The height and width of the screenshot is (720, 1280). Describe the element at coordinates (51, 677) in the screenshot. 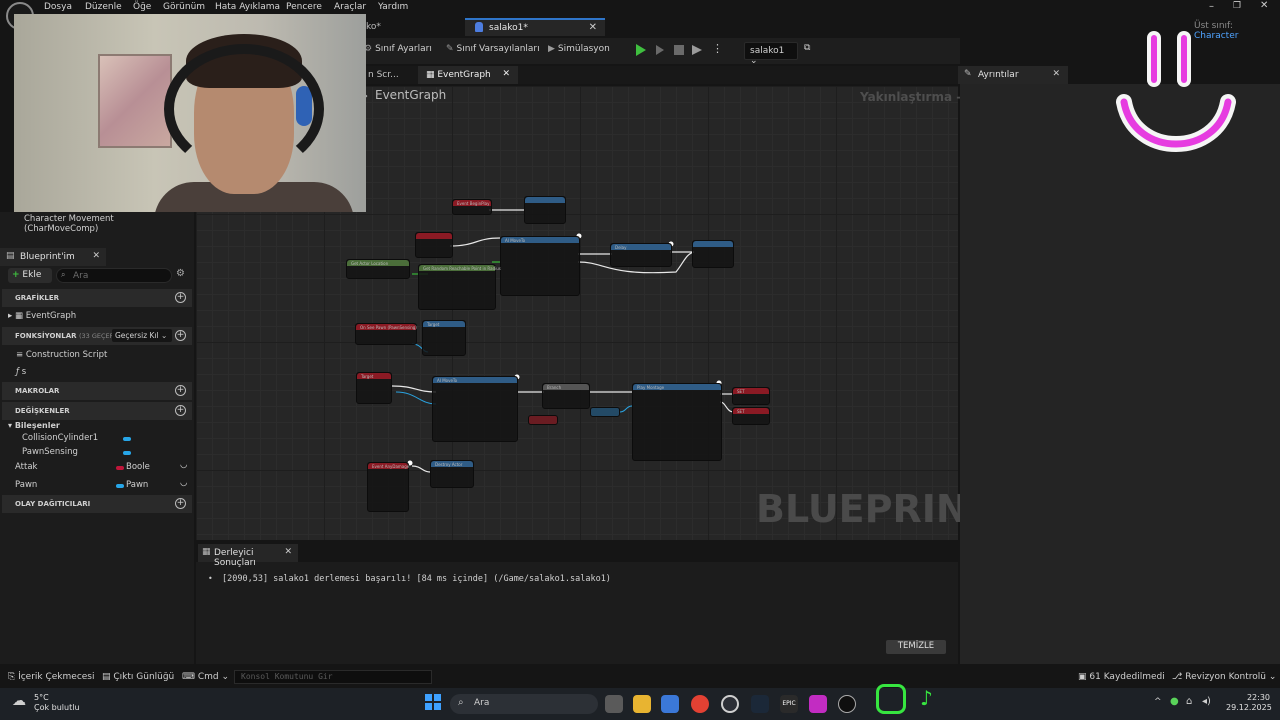

I see `content-drawer-button: ⎘ İçerik Çekmecesi` at that location.